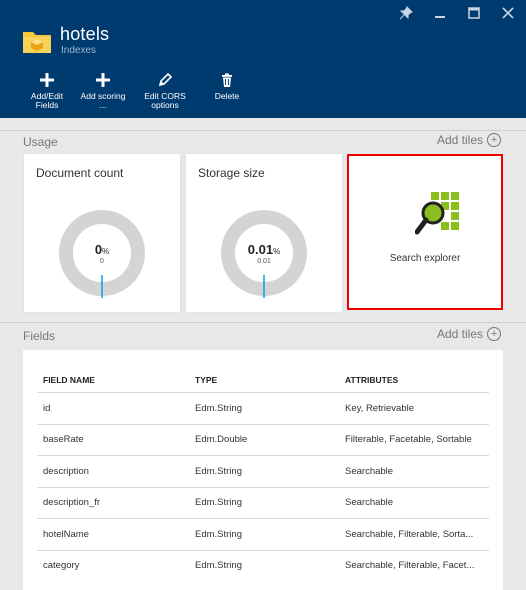 This screenshot has width=526, height=590. What do you see at coordinates (260, 249) in the screenshot?
I see `storage-size-number: 0.01` at bounding box center [260, 249].